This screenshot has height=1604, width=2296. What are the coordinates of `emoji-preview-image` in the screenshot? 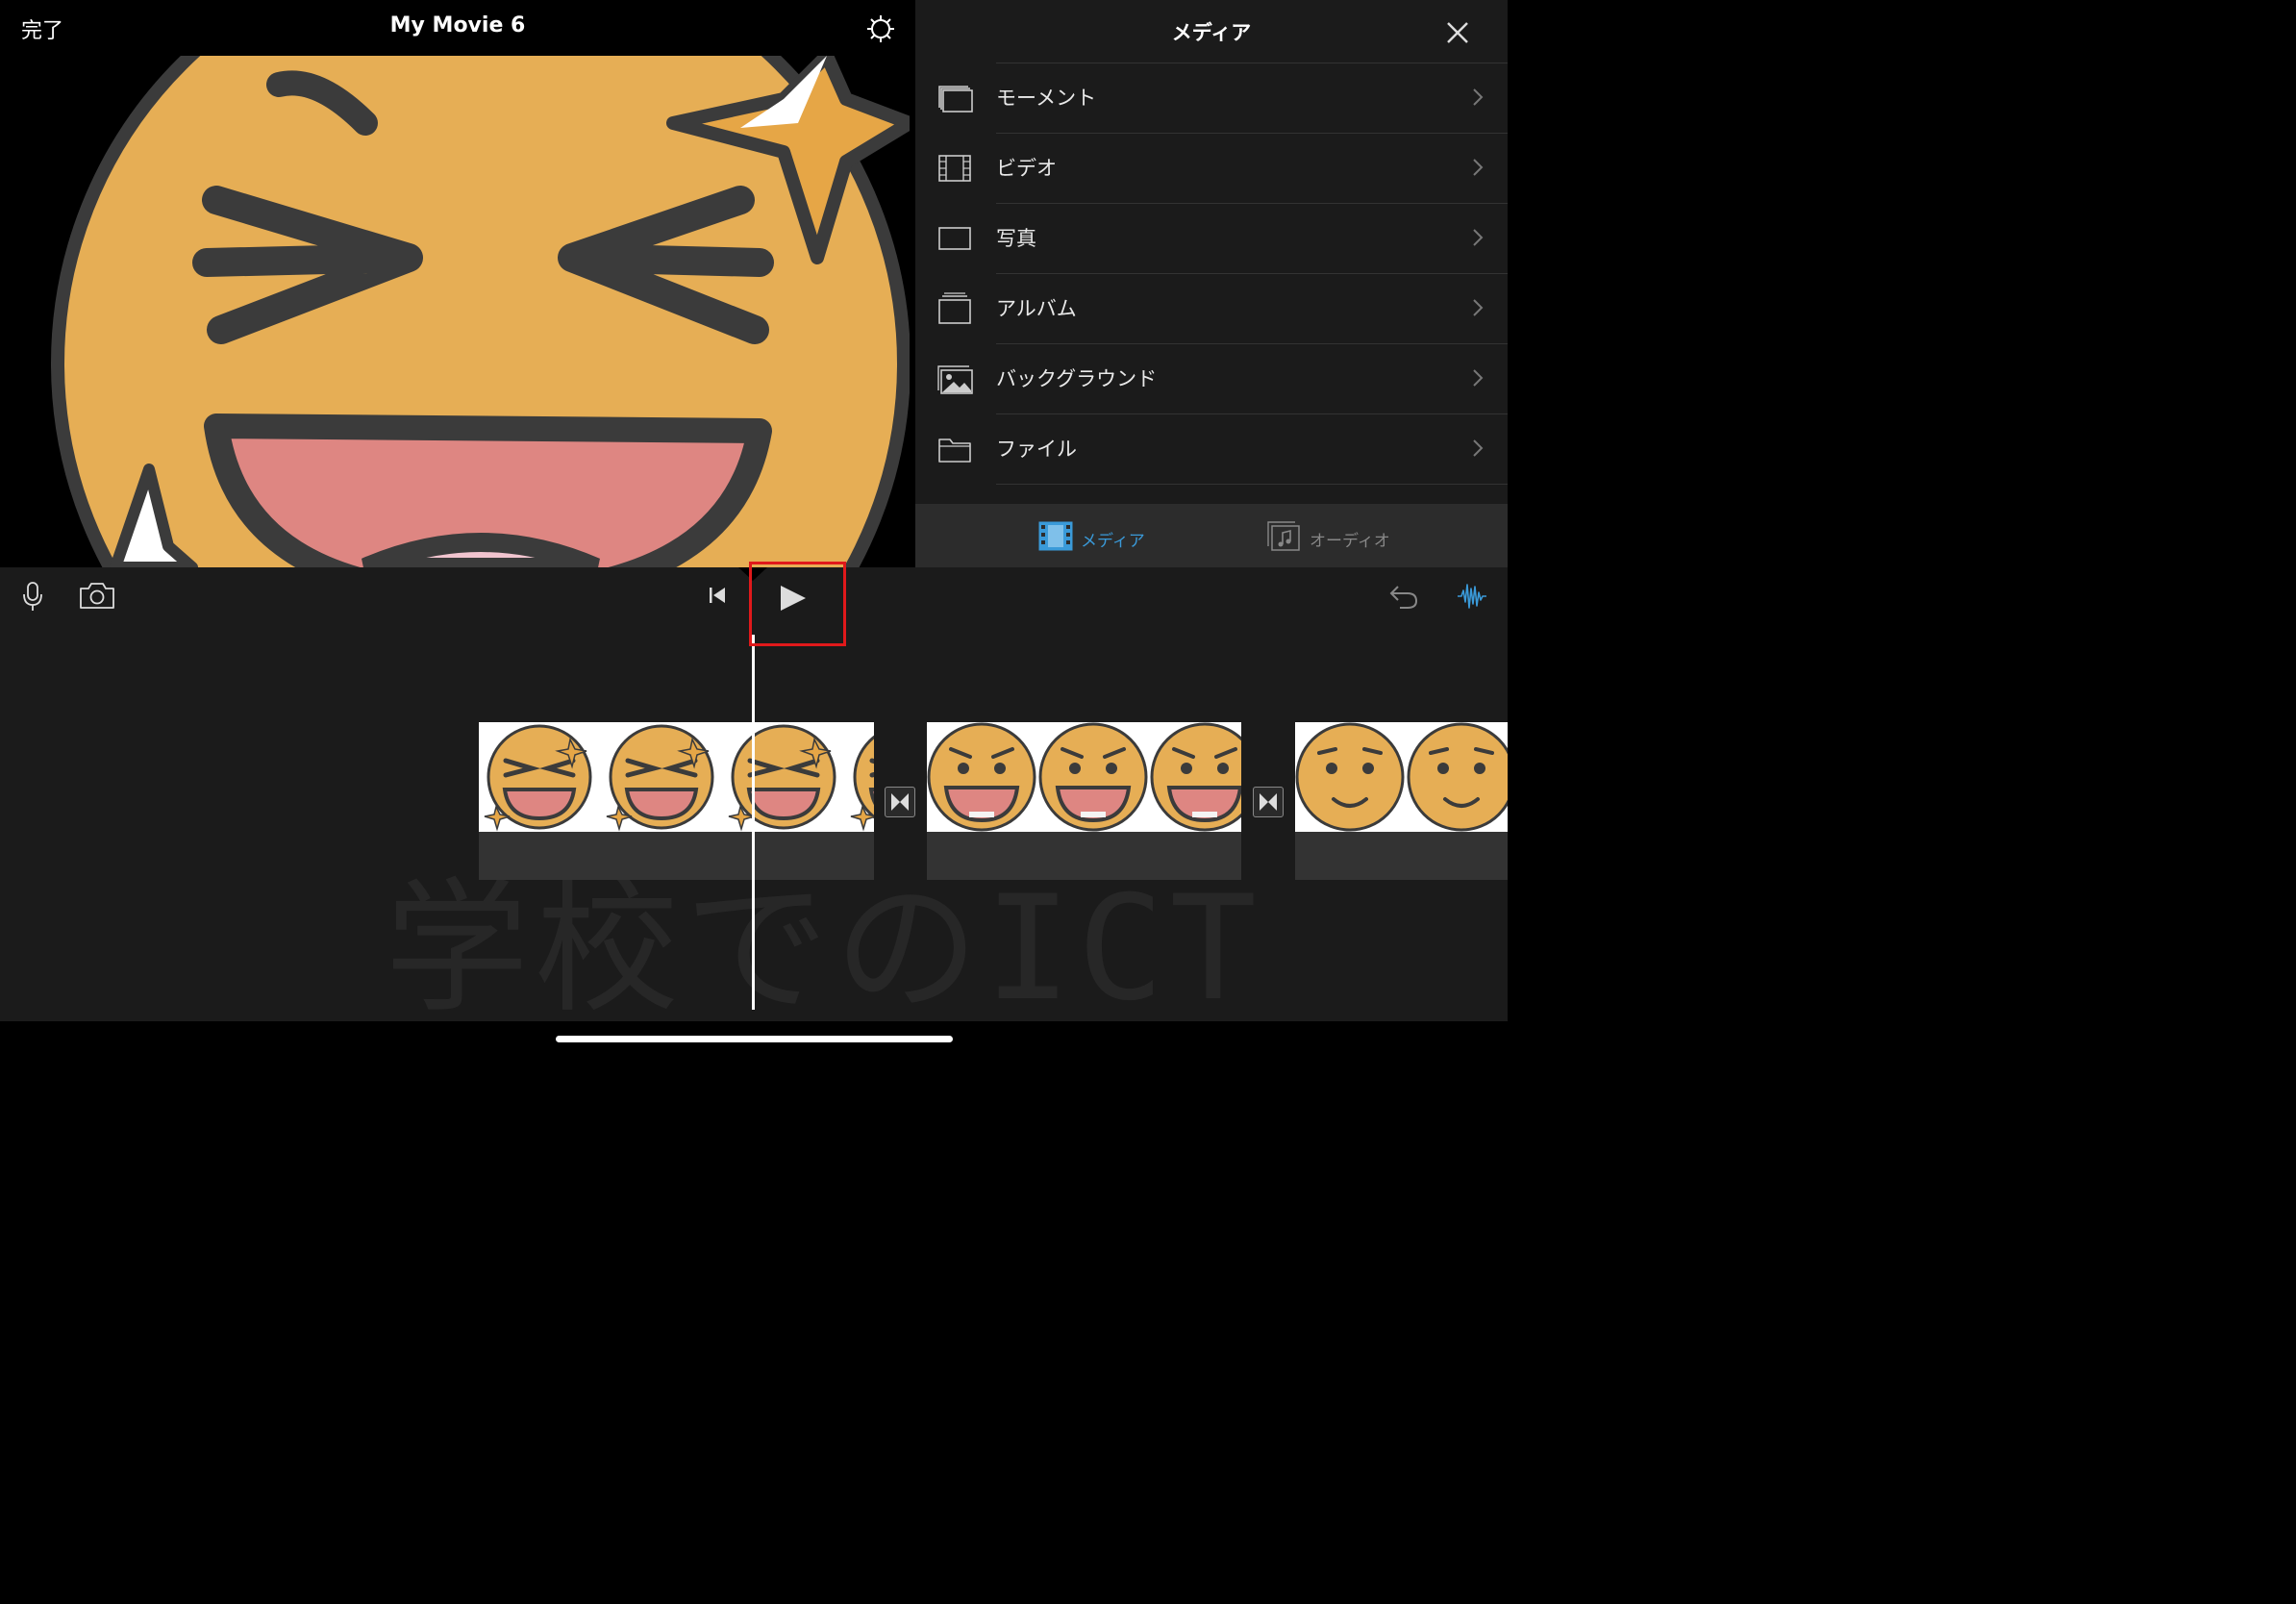 It's located at (455, 311).